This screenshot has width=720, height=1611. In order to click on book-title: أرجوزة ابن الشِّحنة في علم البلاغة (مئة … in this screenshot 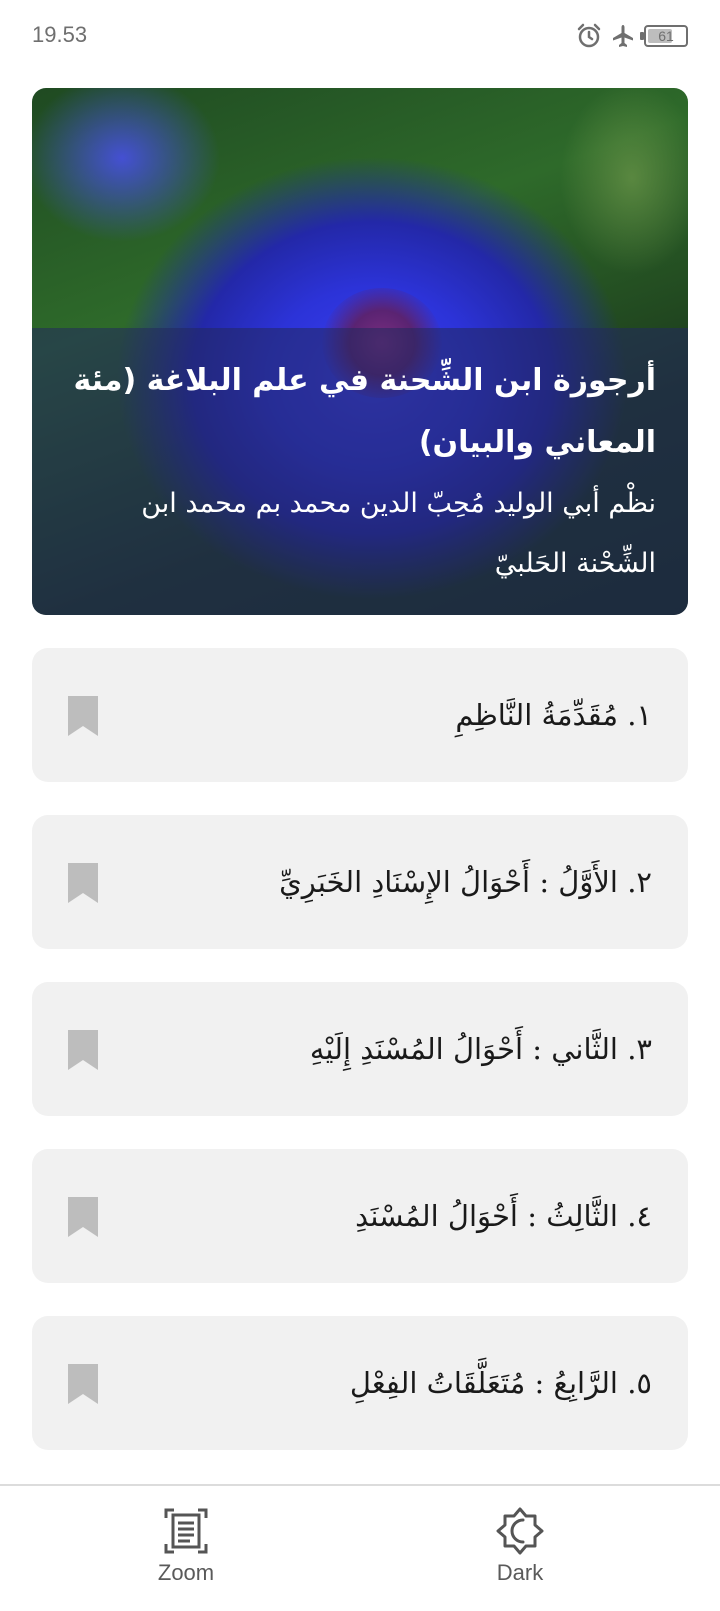, I will do `click(364, 411)`.